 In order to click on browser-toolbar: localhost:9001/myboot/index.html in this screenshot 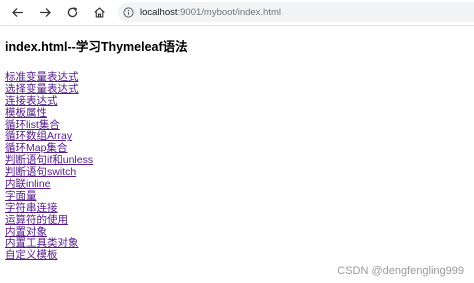, I will do `click(237, 13)`.